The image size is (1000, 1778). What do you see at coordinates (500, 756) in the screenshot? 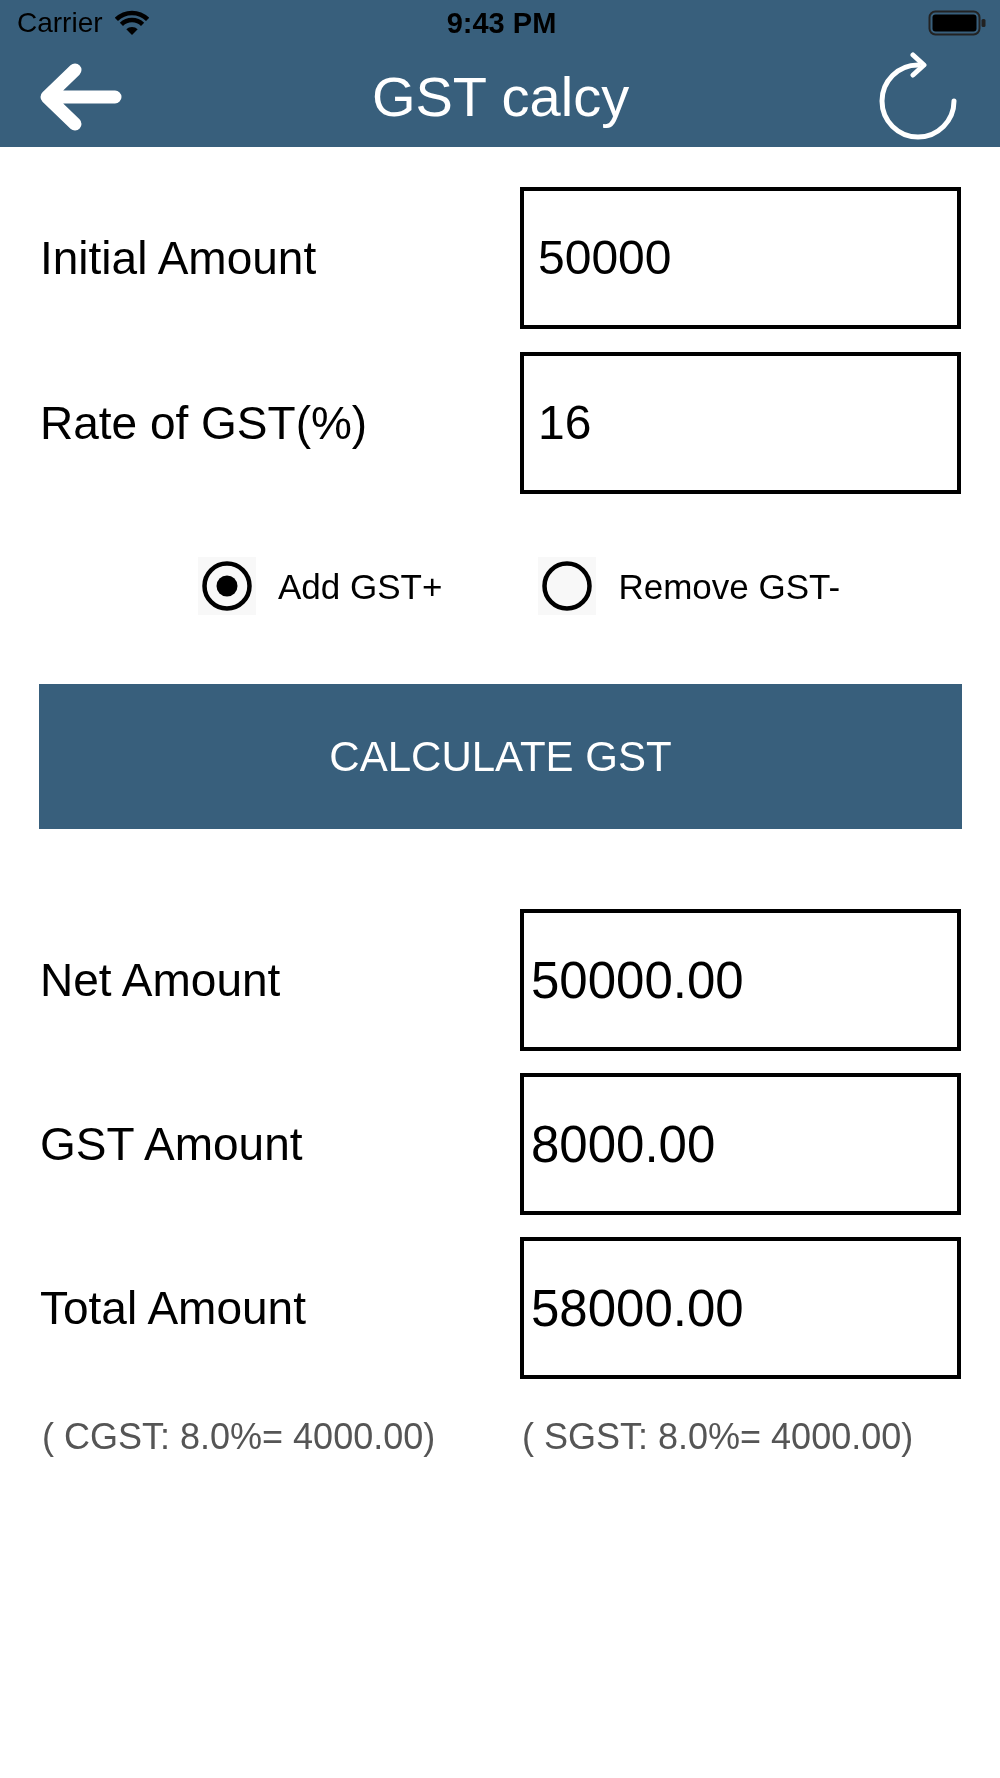
I see `calculate-button: CALCULATE GST` at bounding box center [500, 756].